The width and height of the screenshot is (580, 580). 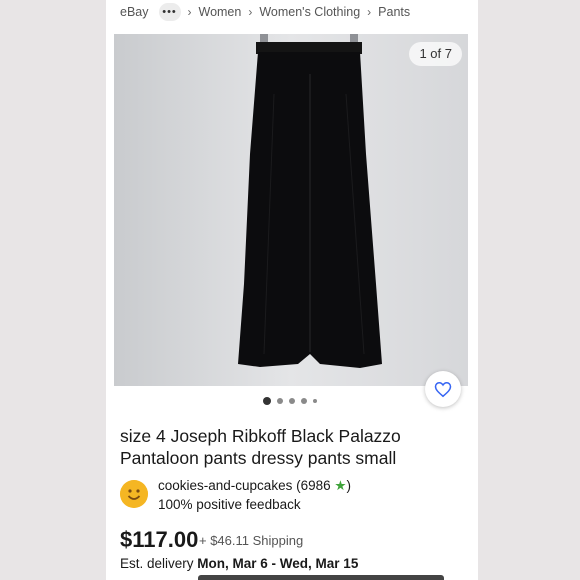 What do you see at coordinates (349, 485) in the screenshot?
I see `seller-count-close: )` at bounding box center [349, 485].